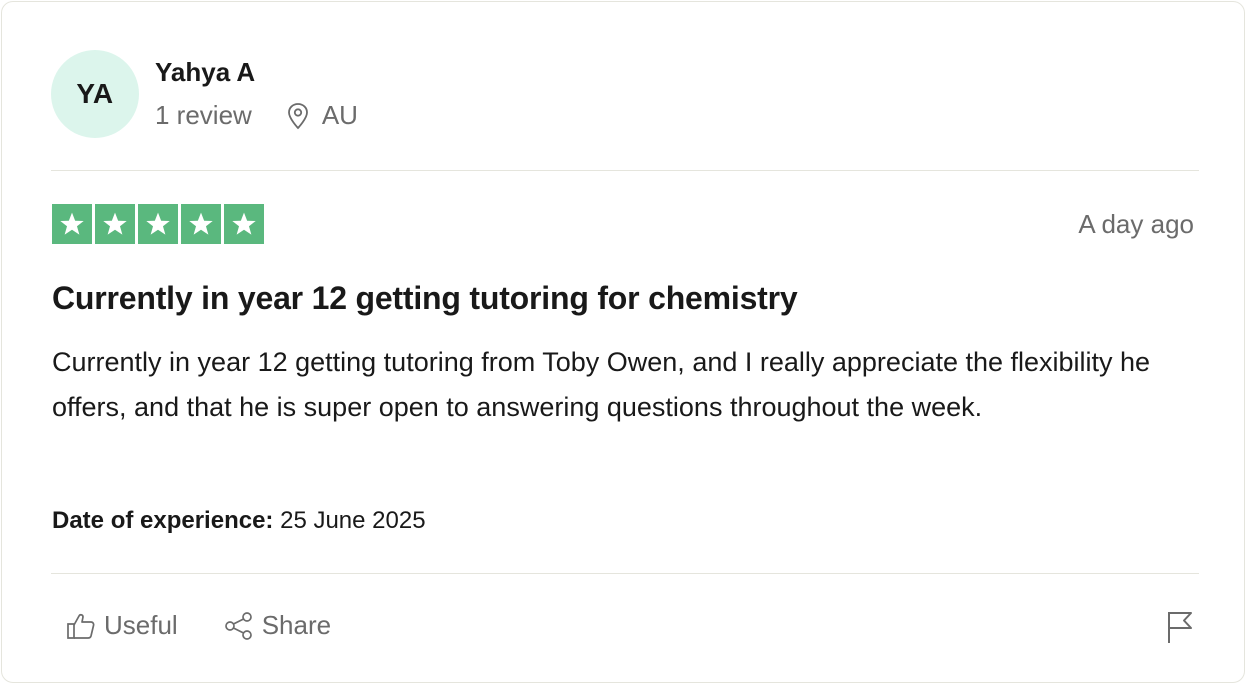  What do you see at coordinates (141, 625) in the screenshot?
I see `useful-label: Useful` at bounding box center [141, 625].